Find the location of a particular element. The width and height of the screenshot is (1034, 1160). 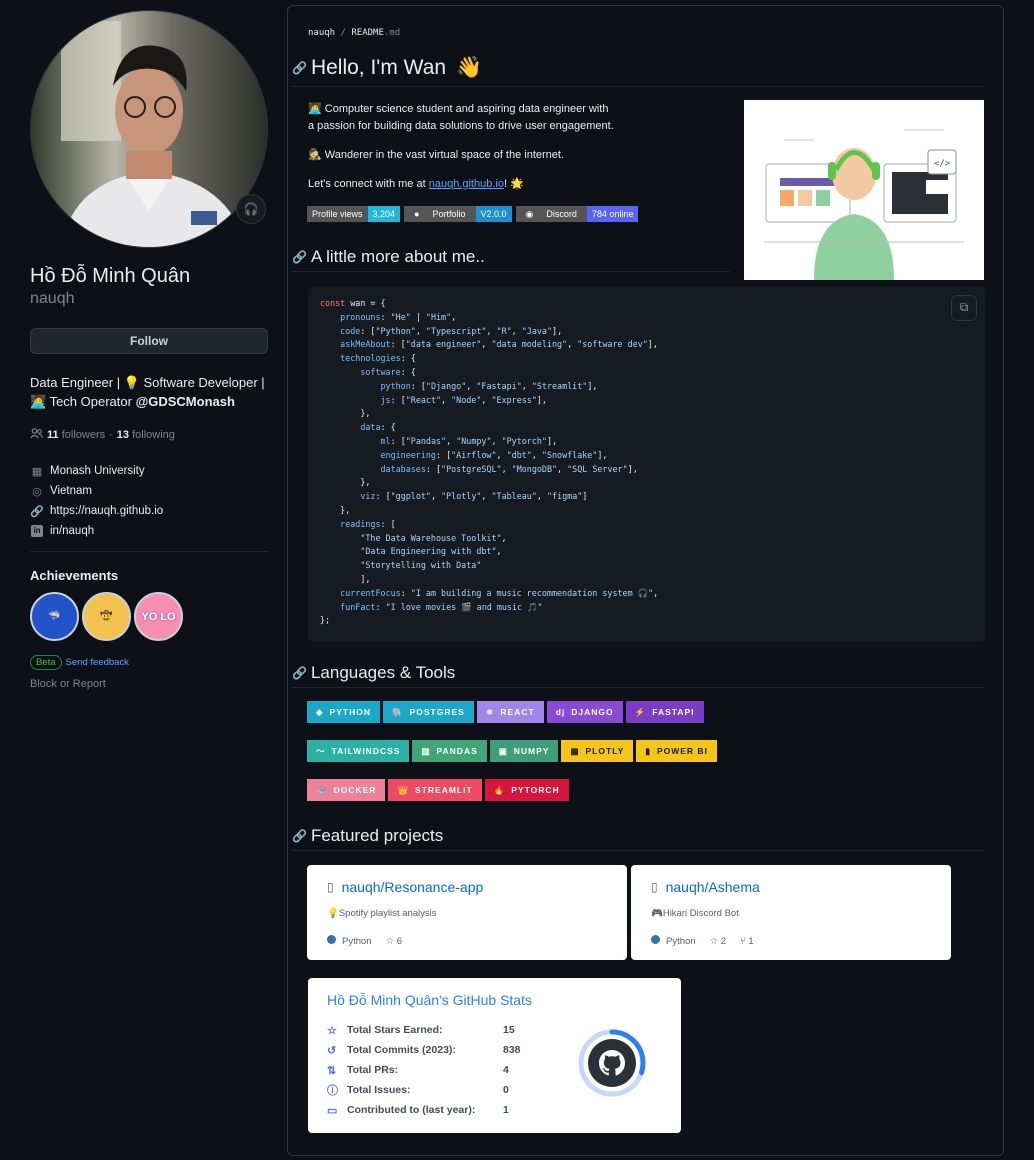

crumb-file: README is located at coordinates (367, 33).